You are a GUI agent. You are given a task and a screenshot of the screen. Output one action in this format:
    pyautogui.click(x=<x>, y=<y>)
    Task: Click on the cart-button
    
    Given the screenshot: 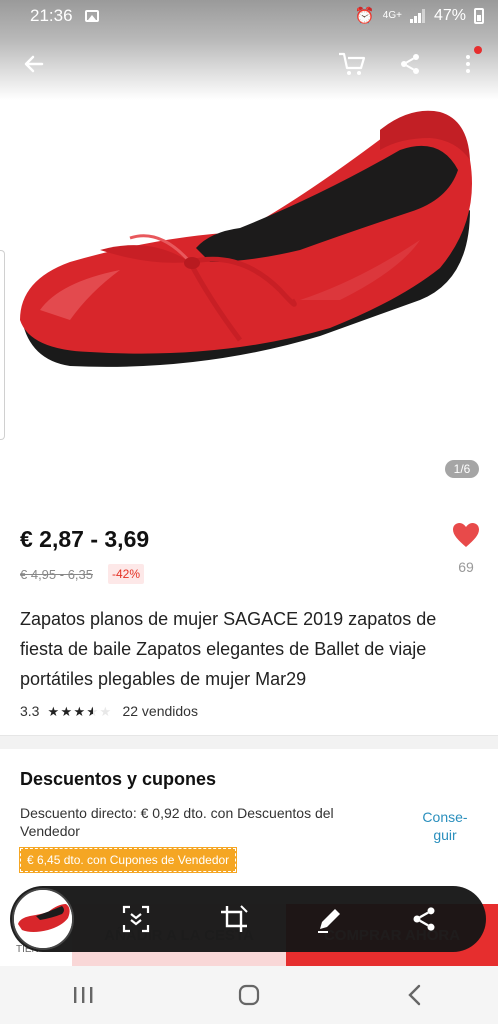 What is the action you would take?
    pyautogui.click(x=352, y=64)
    